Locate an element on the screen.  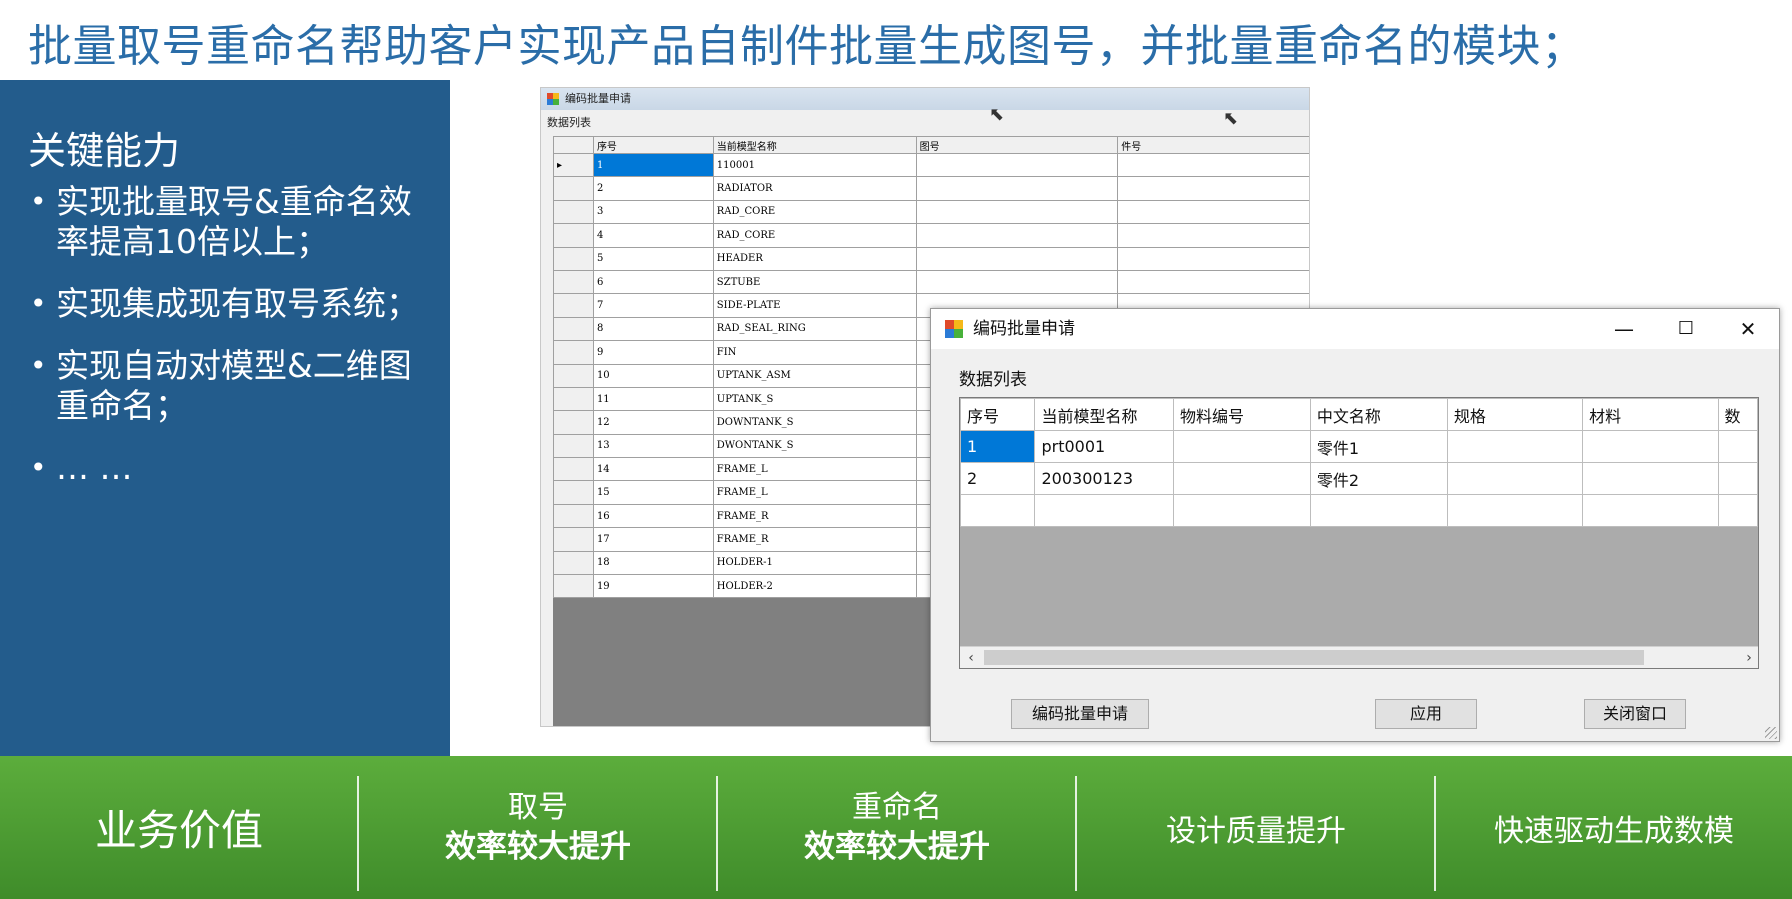
table-row: 6 SZTUBE is located at coordinates (931, 282).